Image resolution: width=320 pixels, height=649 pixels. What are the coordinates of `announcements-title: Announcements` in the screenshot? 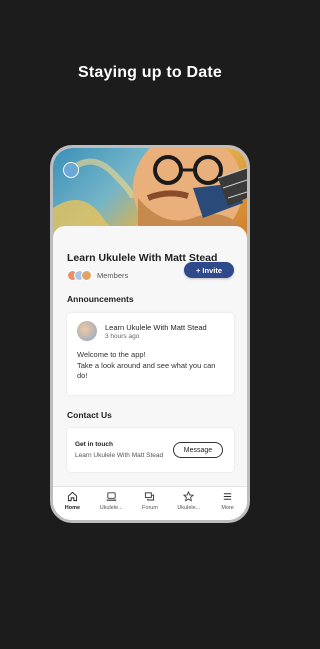 It's located at (100, 299).